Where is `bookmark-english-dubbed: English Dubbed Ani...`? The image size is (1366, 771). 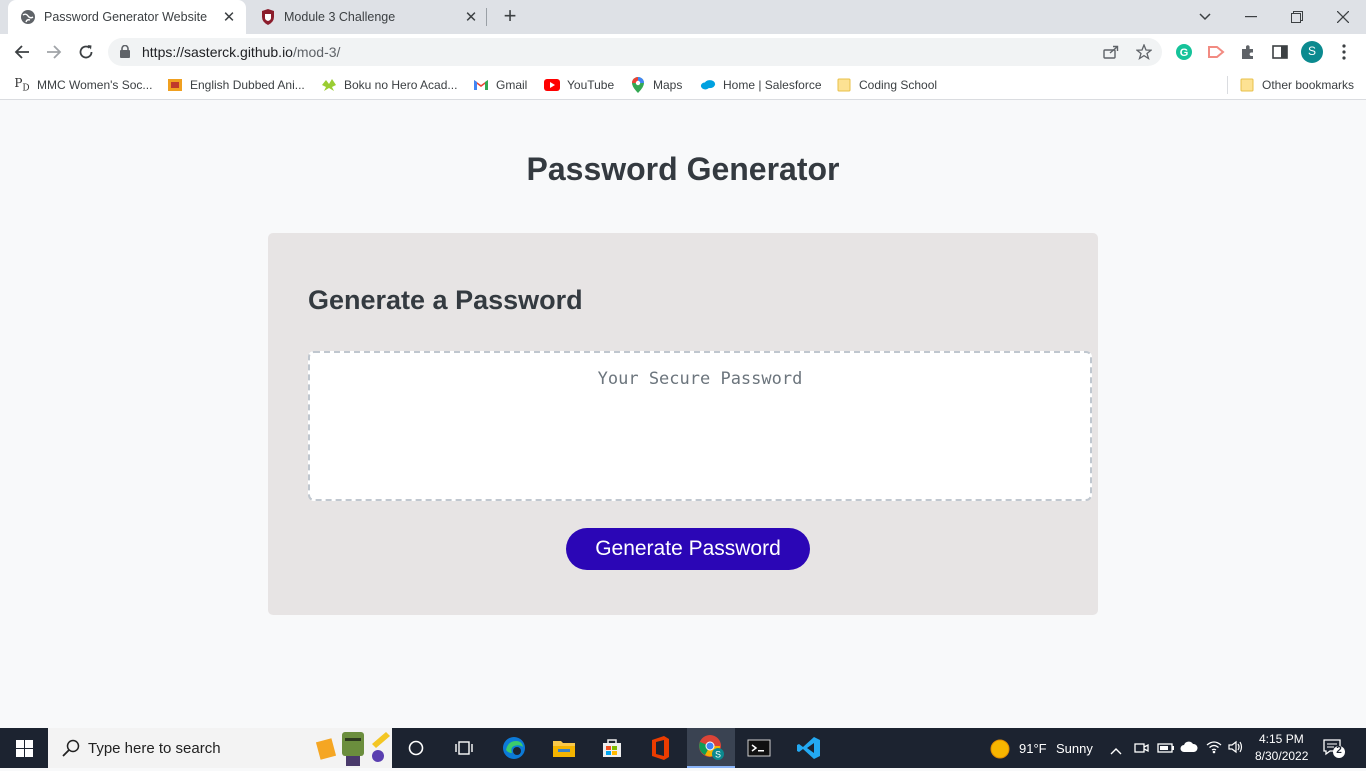 bookmark-english-dubbed: English Dubbed Ani... is located at coordinates (236, 85).